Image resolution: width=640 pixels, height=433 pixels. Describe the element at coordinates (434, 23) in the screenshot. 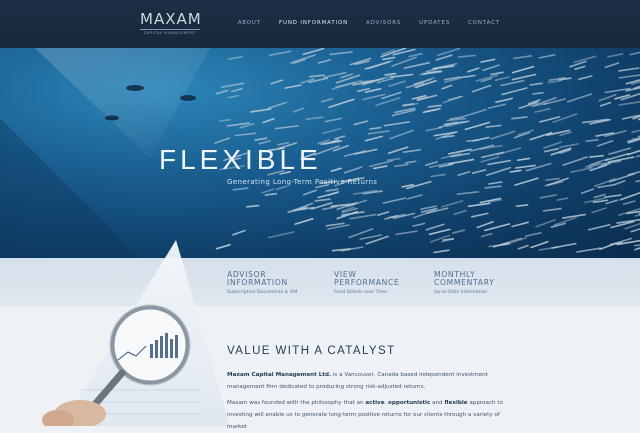

I see `nav-updates: UPDATES` at that location.